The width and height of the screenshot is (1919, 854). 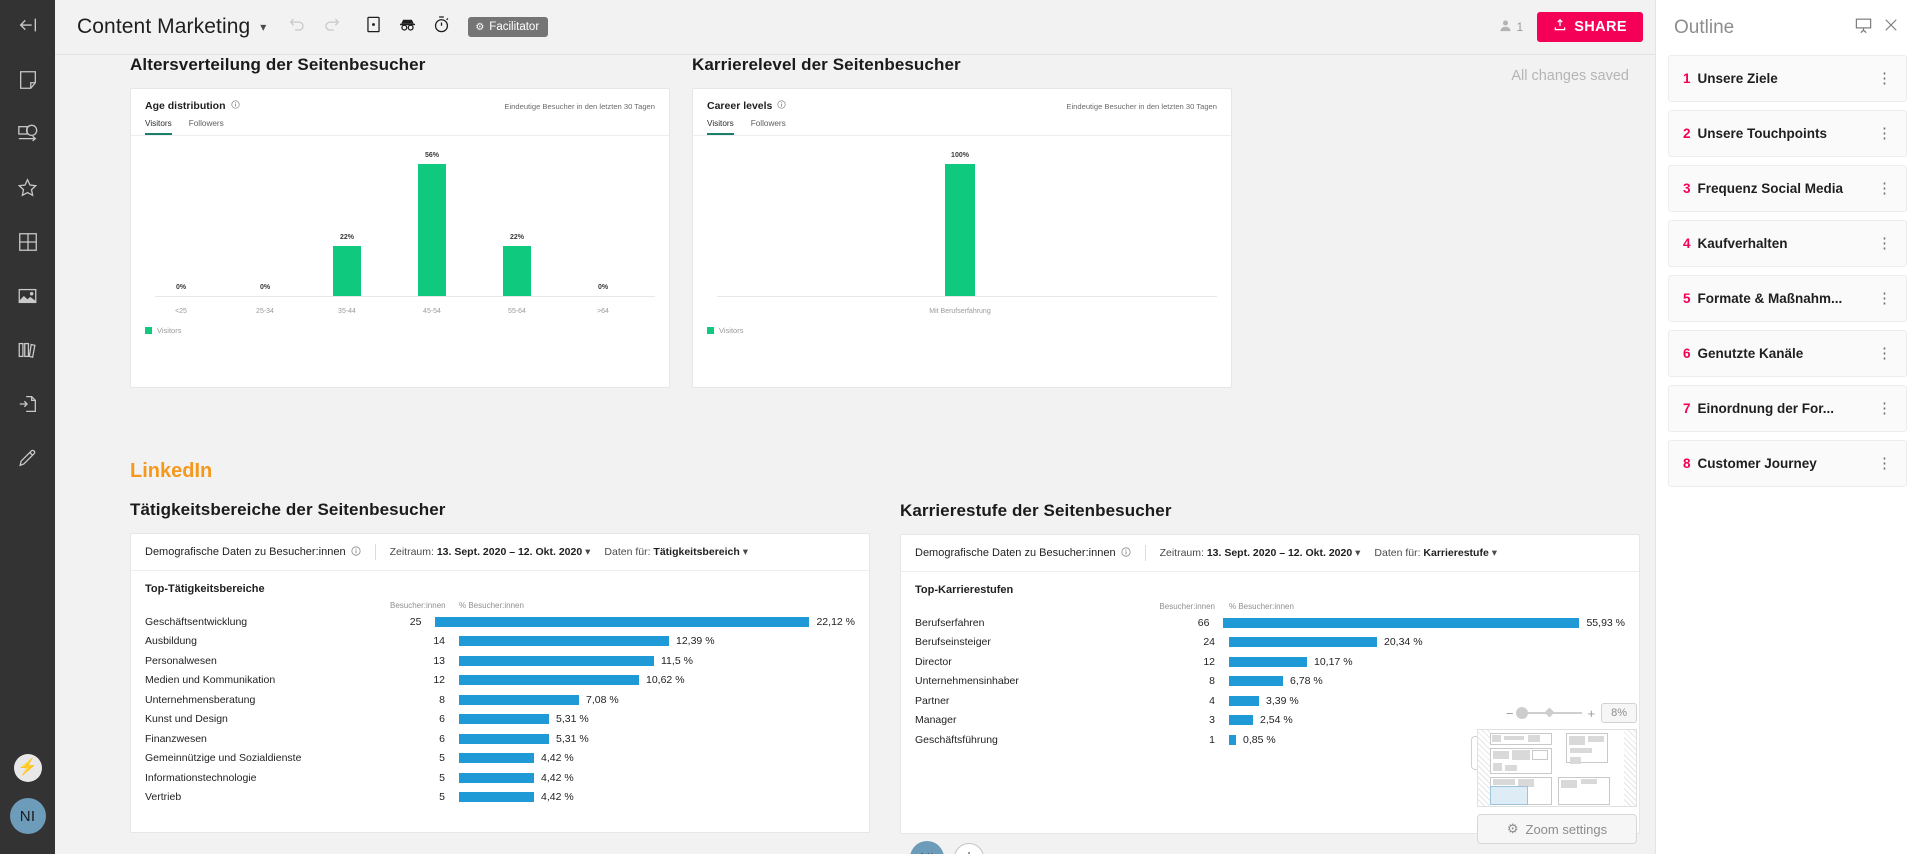 What do you see at coordinates (27, 768) in the screenshot?
I see `quick-actions-button: ⚡` at bounding box center [27, 768].